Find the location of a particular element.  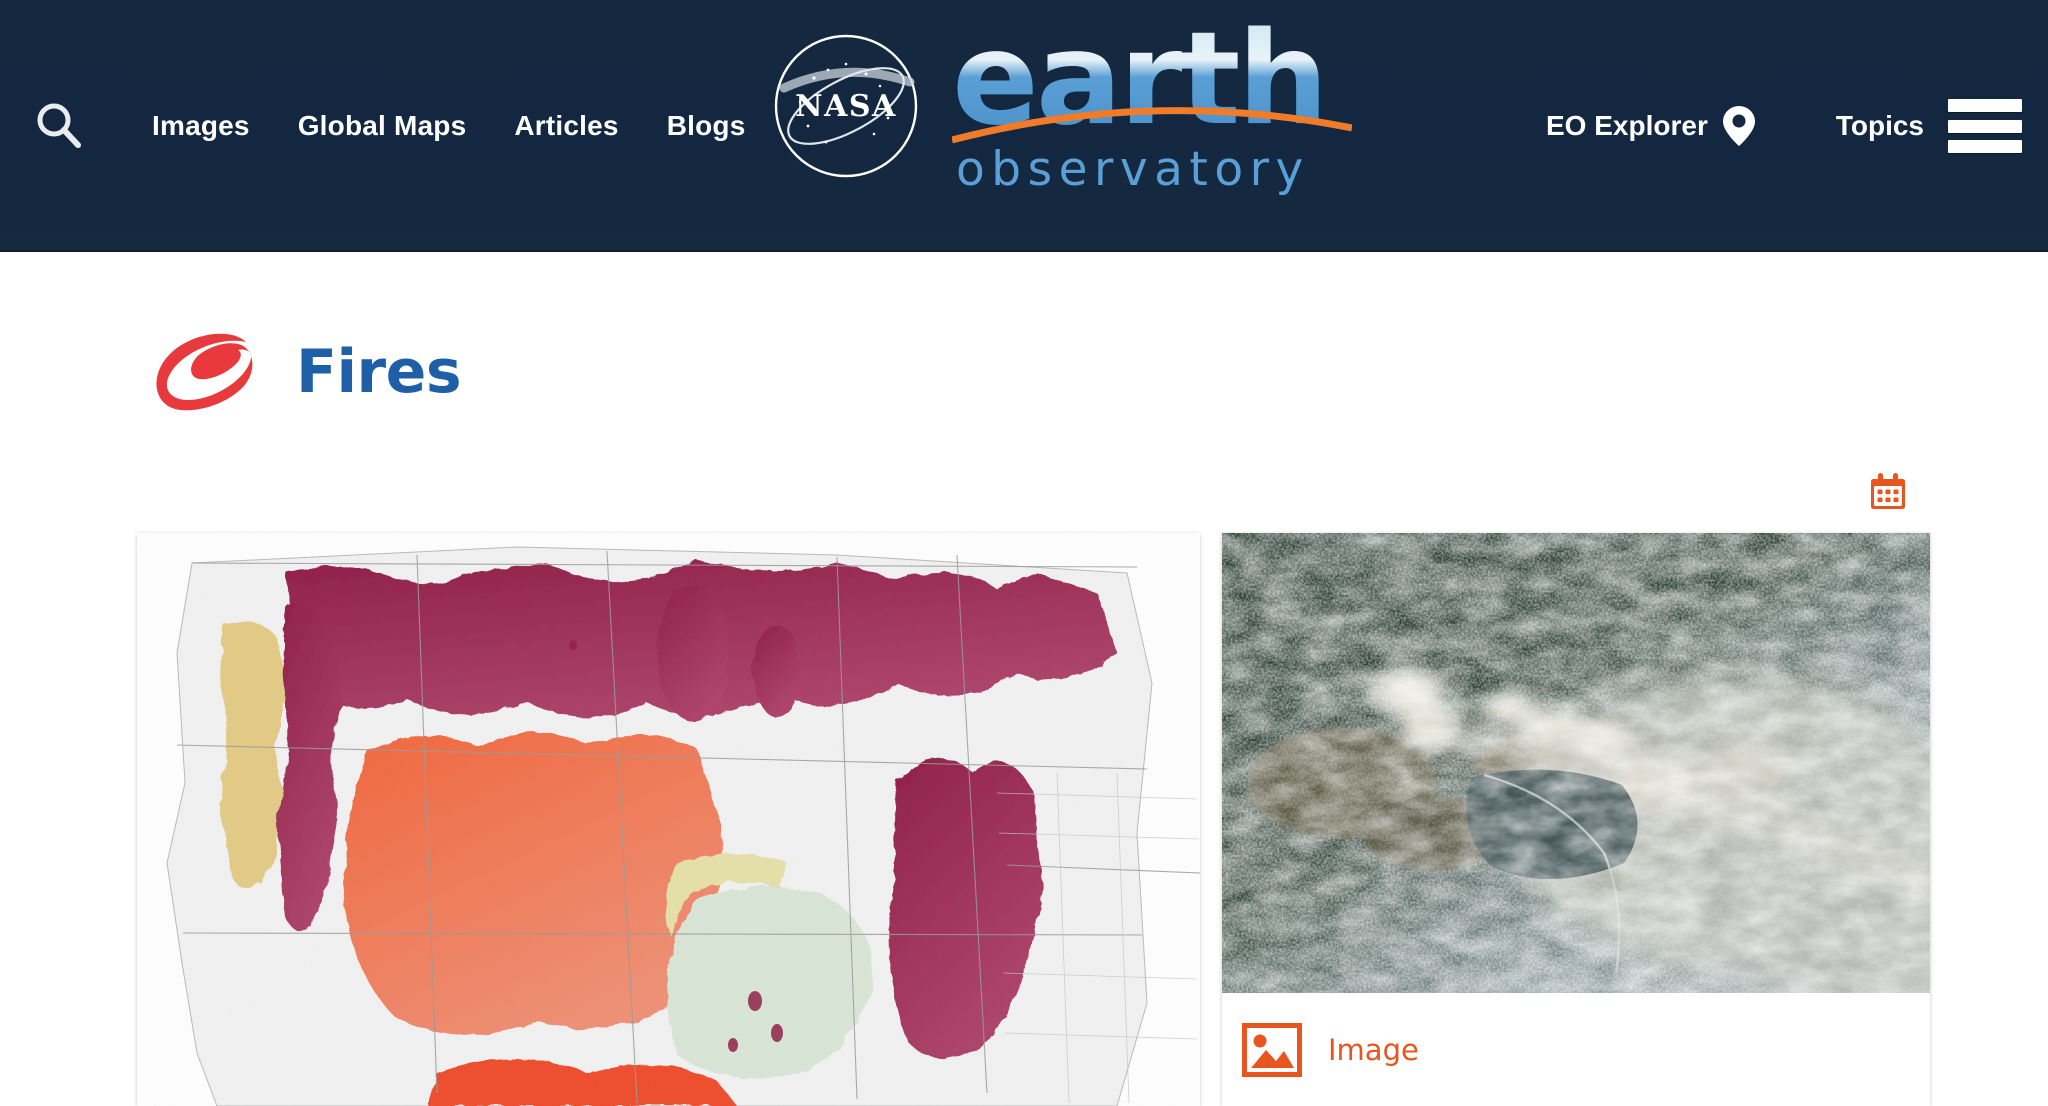

eo-explorer-button: EO Explorer is located at coordinates (1651, 126).